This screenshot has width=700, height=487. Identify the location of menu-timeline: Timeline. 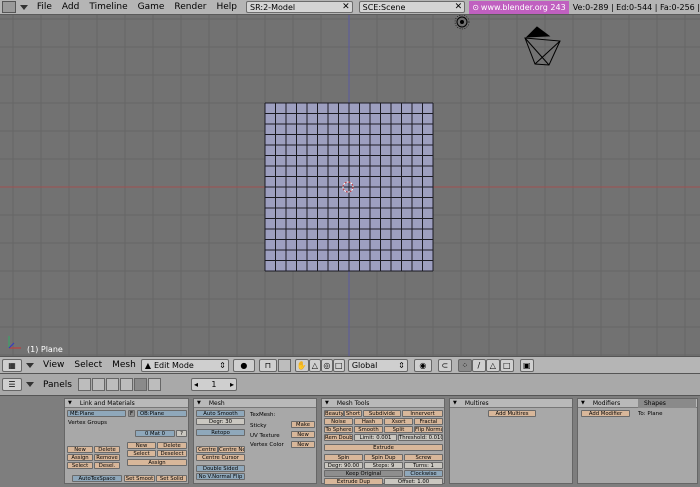
(108, 7).